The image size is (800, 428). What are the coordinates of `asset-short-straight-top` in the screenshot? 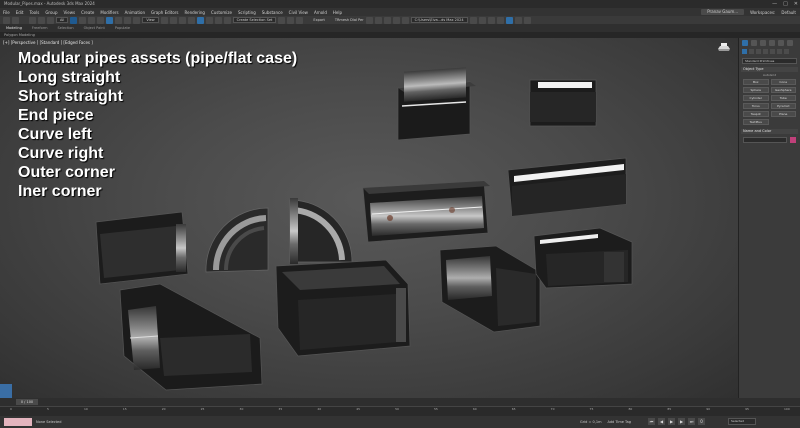 It's located at (563, 103).